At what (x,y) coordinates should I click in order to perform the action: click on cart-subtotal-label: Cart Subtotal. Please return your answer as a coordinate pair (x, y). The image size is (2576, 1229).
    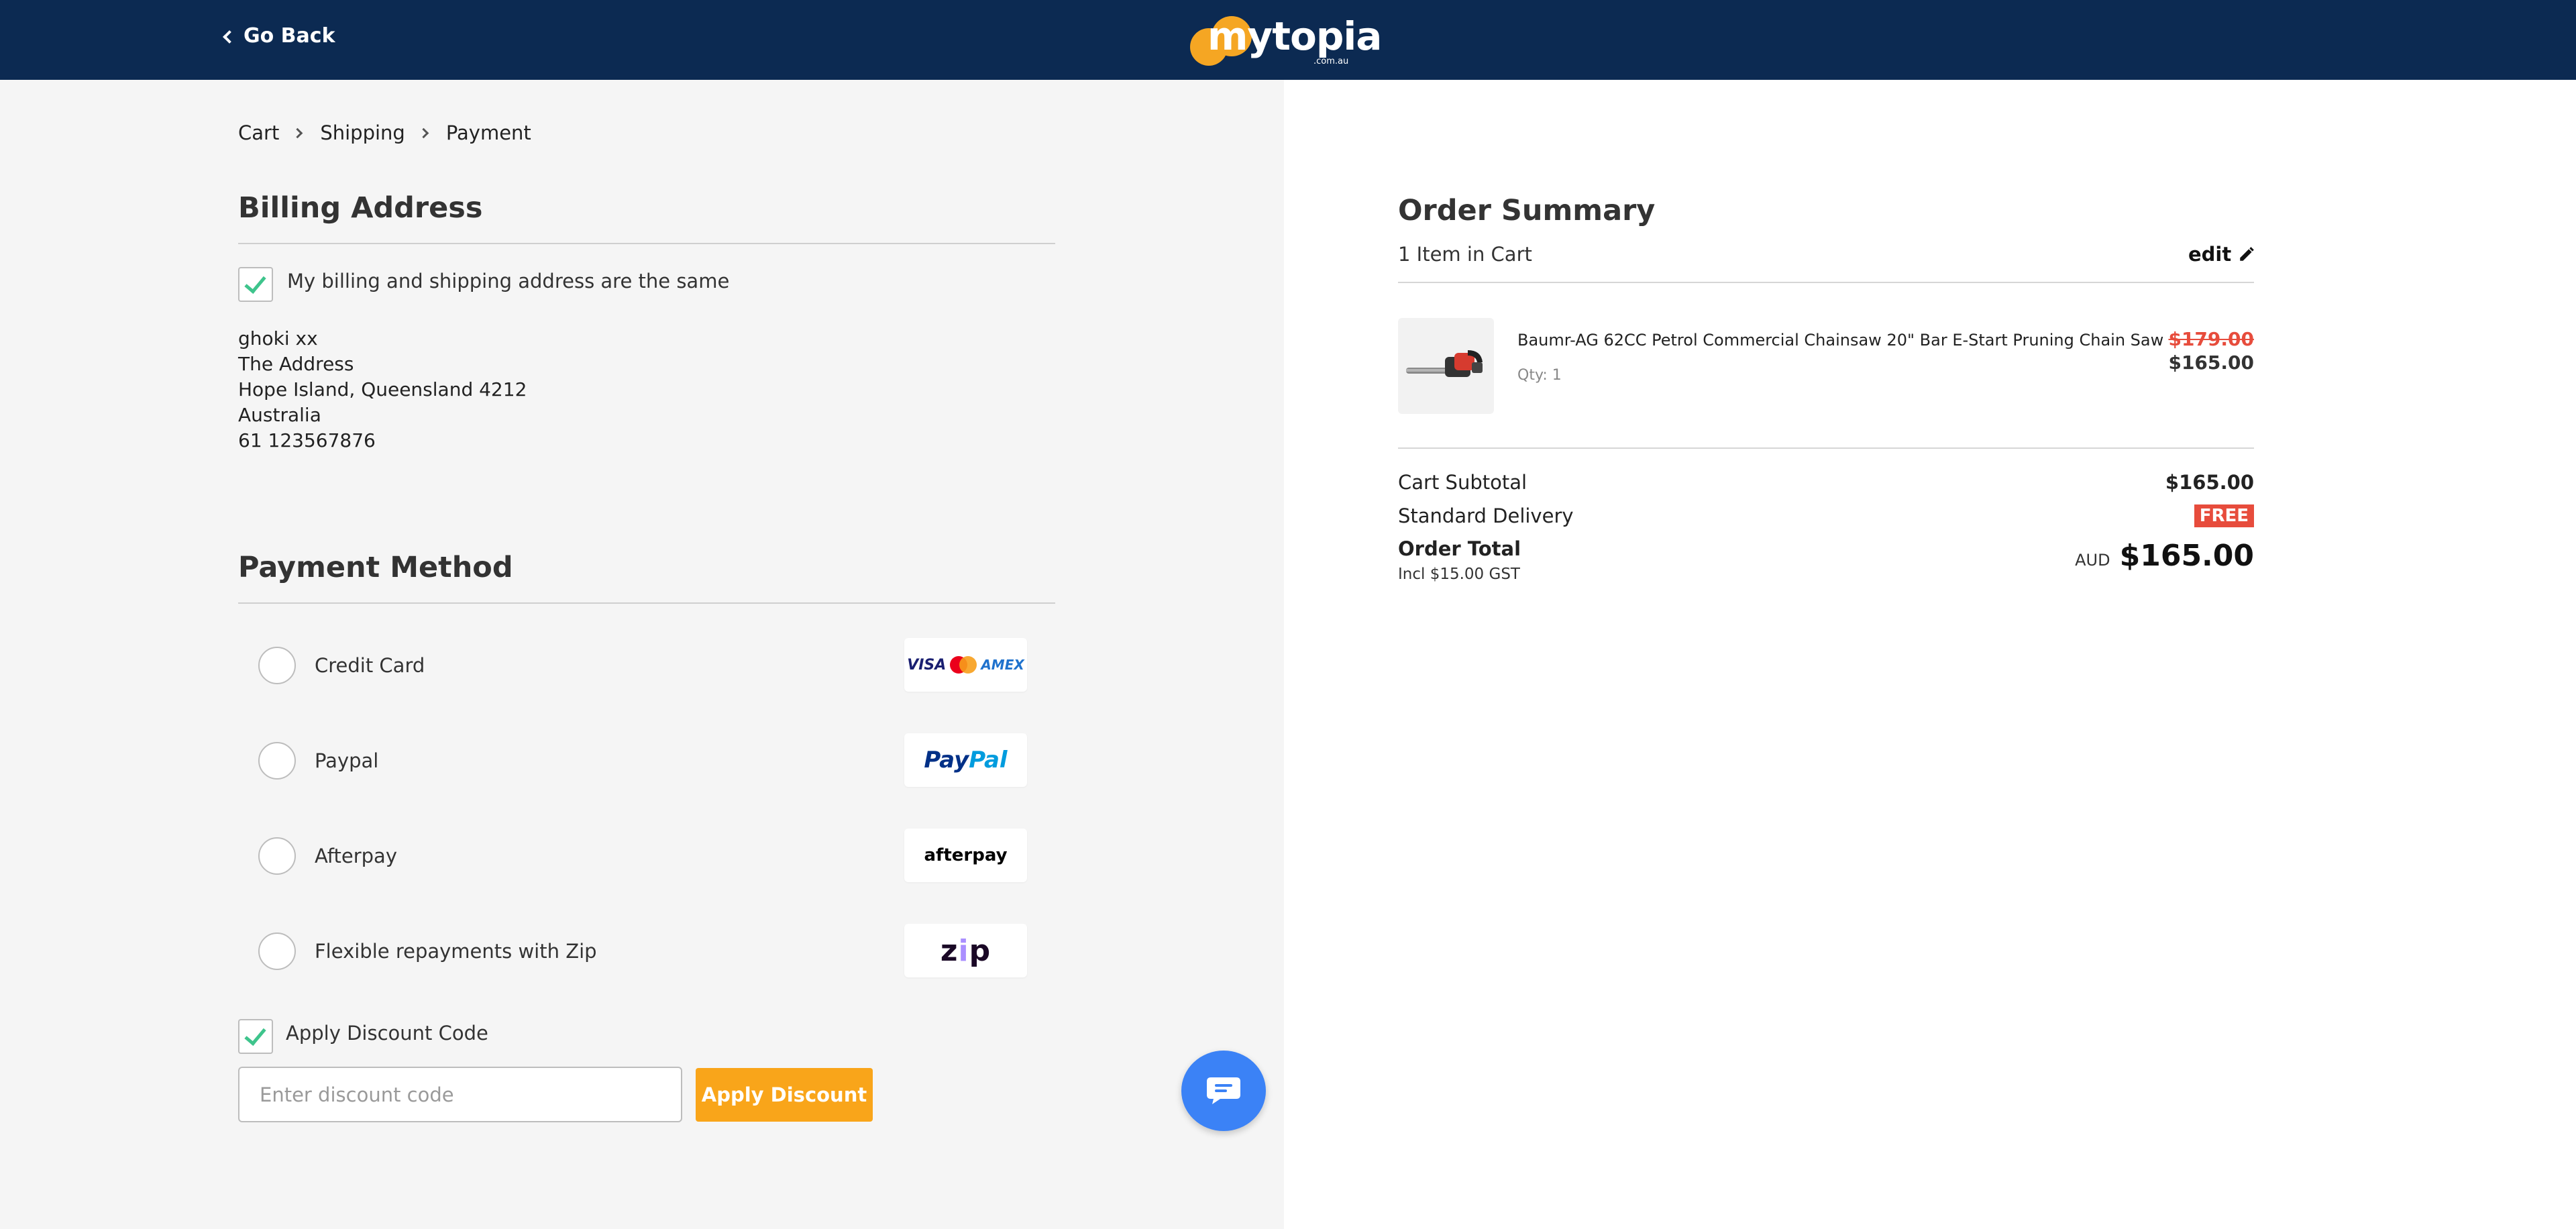
    Looking at the image, I should click on (1462, 482).